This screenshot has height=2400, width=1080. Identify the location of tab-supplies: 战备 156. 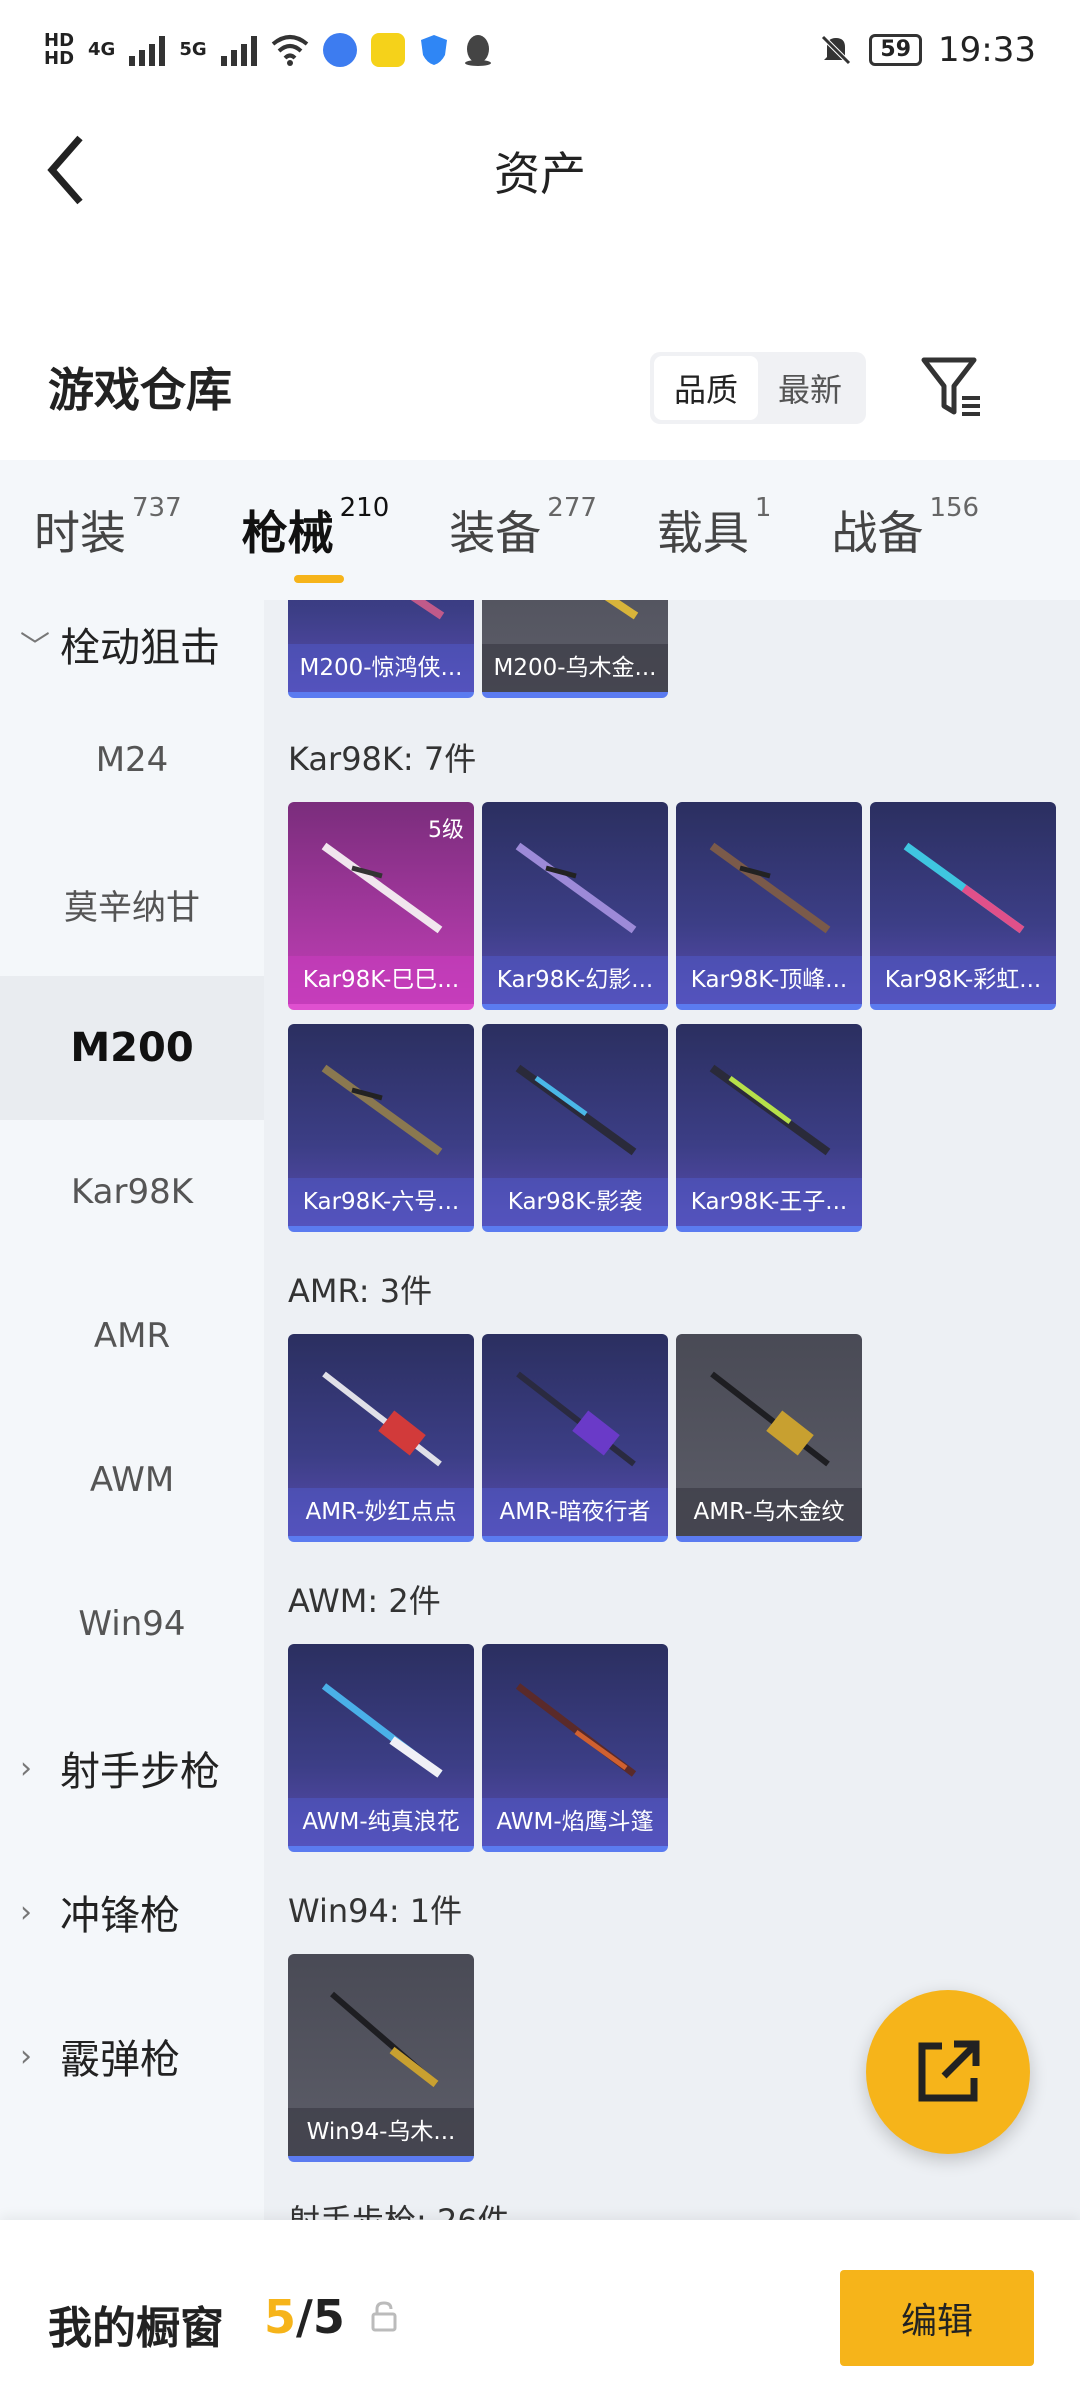
(905, 528).